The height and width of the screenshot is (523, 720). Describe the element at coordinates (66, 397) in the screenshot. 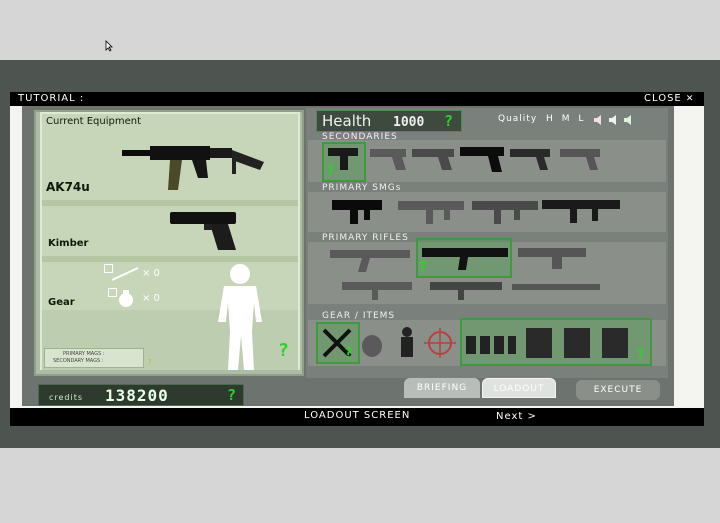

I see `credits-label: credits` at that location.